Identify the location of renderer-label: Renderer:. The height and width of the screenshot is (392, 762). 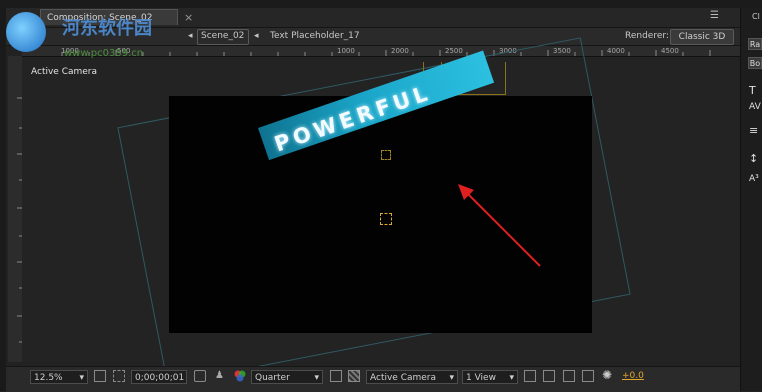
(647, 36).